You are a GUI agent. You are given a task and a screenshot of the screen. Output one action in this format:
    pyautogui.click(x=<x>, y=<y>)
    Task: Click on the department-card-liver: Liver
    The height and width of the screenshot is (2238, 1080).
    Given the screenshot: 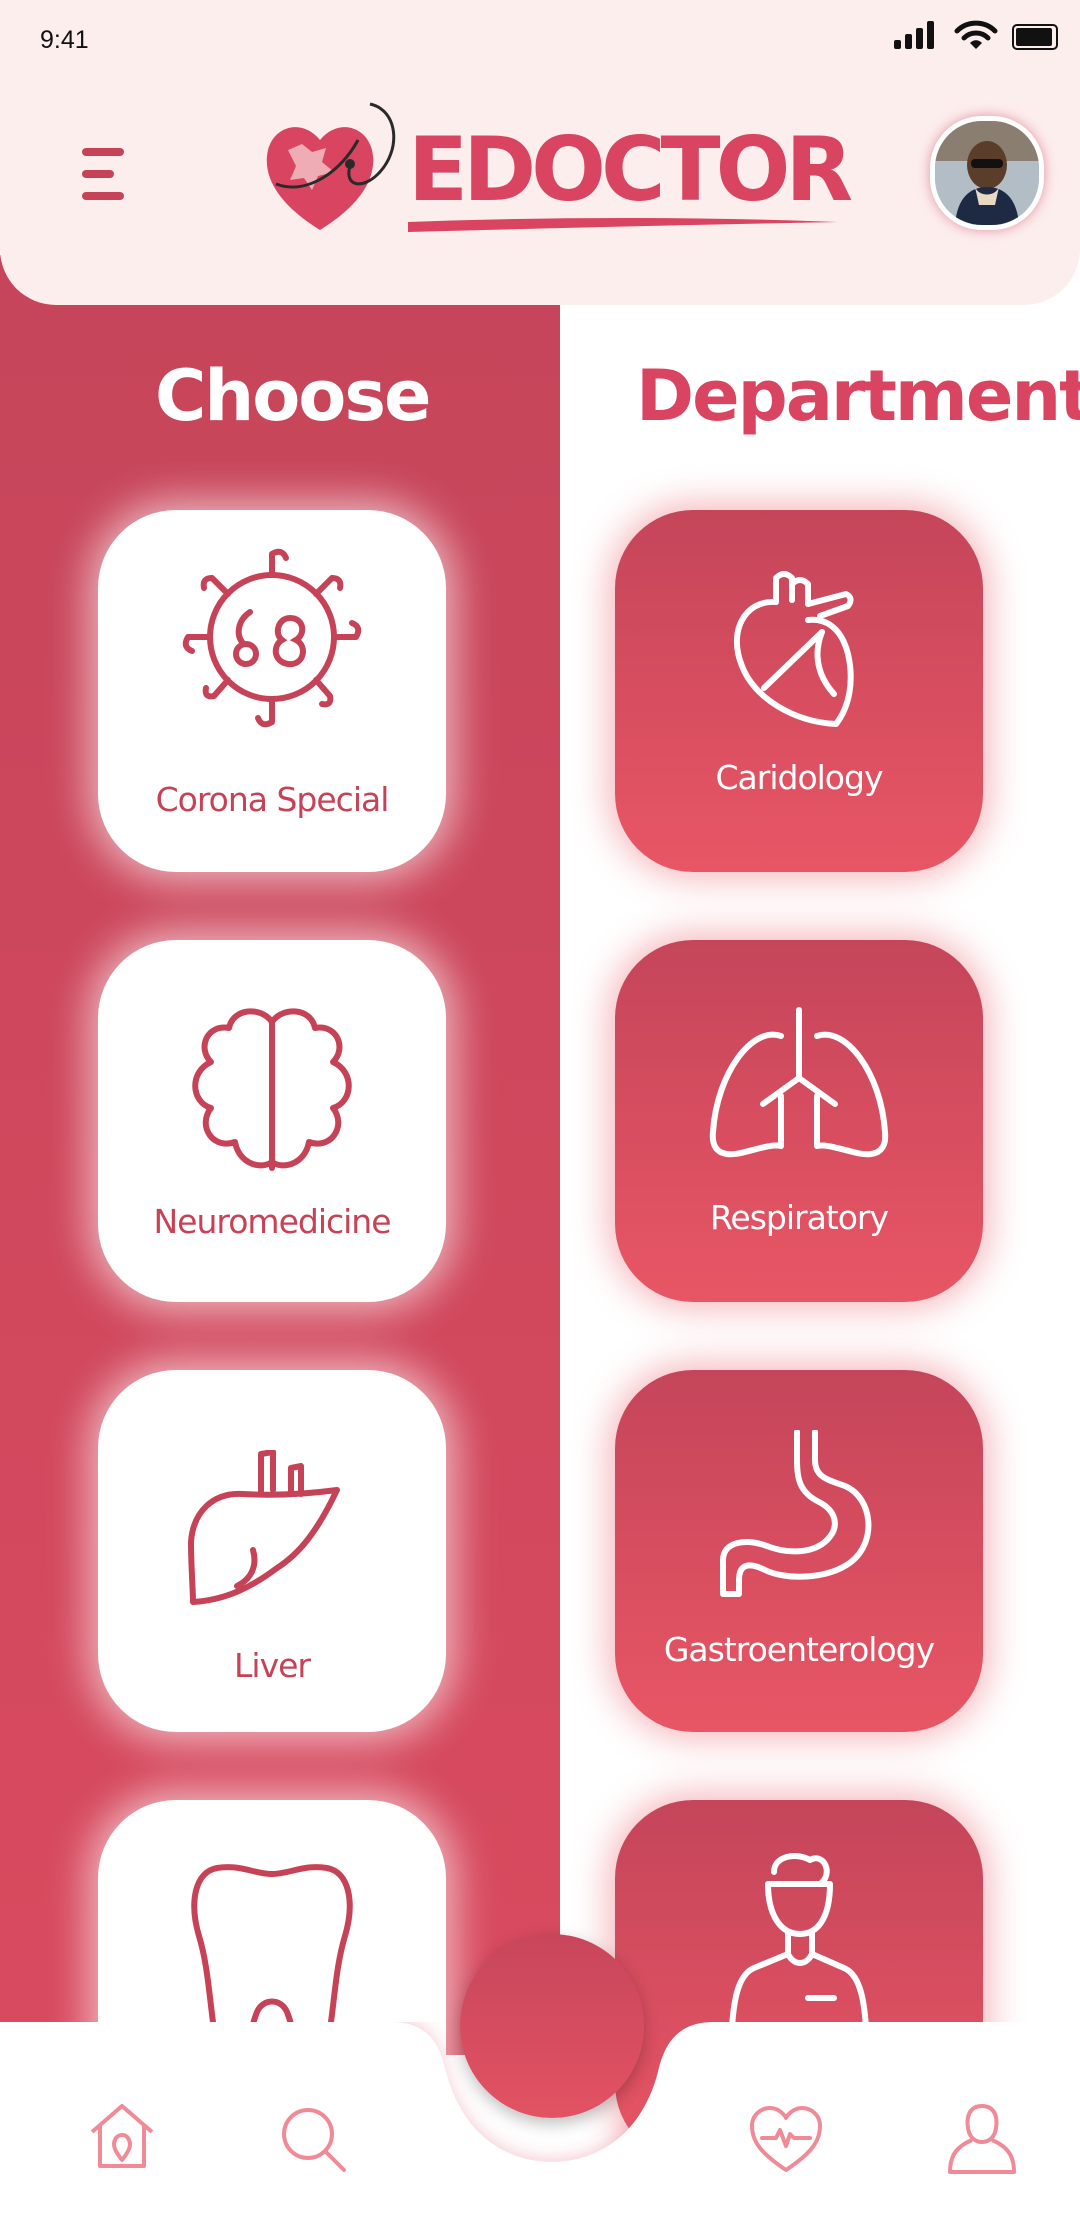 What is the action you would take?
    pyautogui.click(x=272, y=1551)
    